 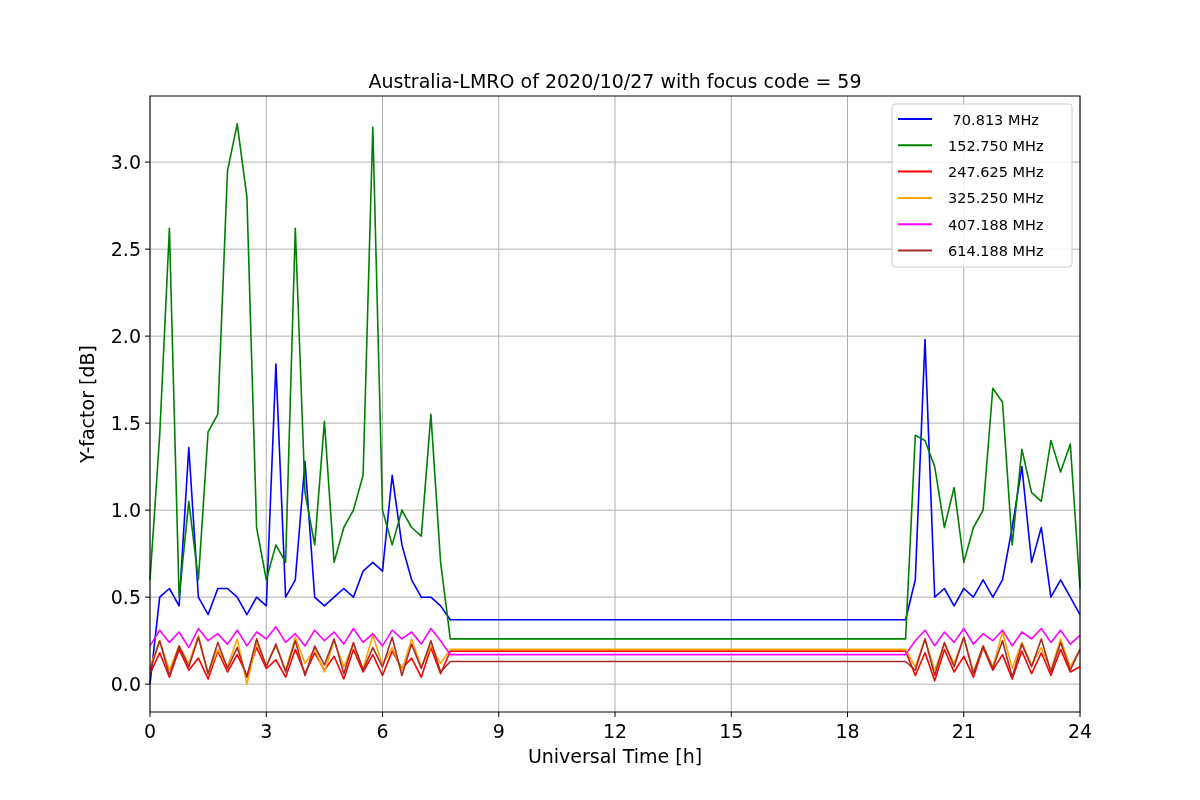 I want to click on axis-tick-label: 2.0, so click(x=125, y=336).